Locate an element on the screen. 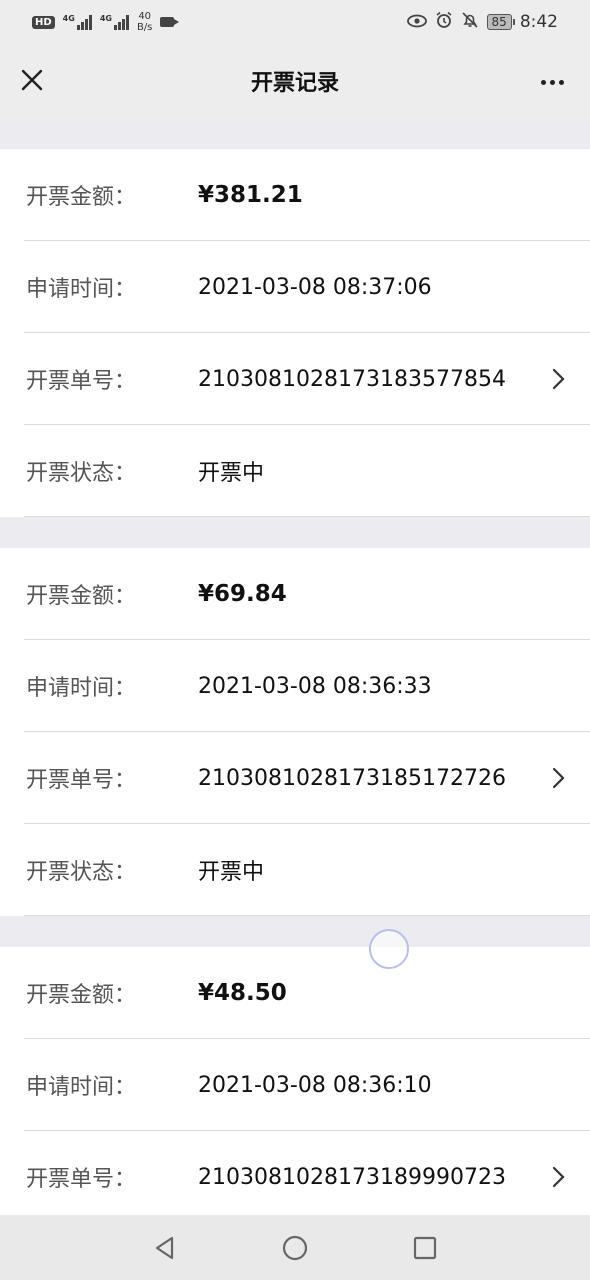  order-number-row: 开票单号： 2103081028173183577854 is located at coordinates (295, 379).